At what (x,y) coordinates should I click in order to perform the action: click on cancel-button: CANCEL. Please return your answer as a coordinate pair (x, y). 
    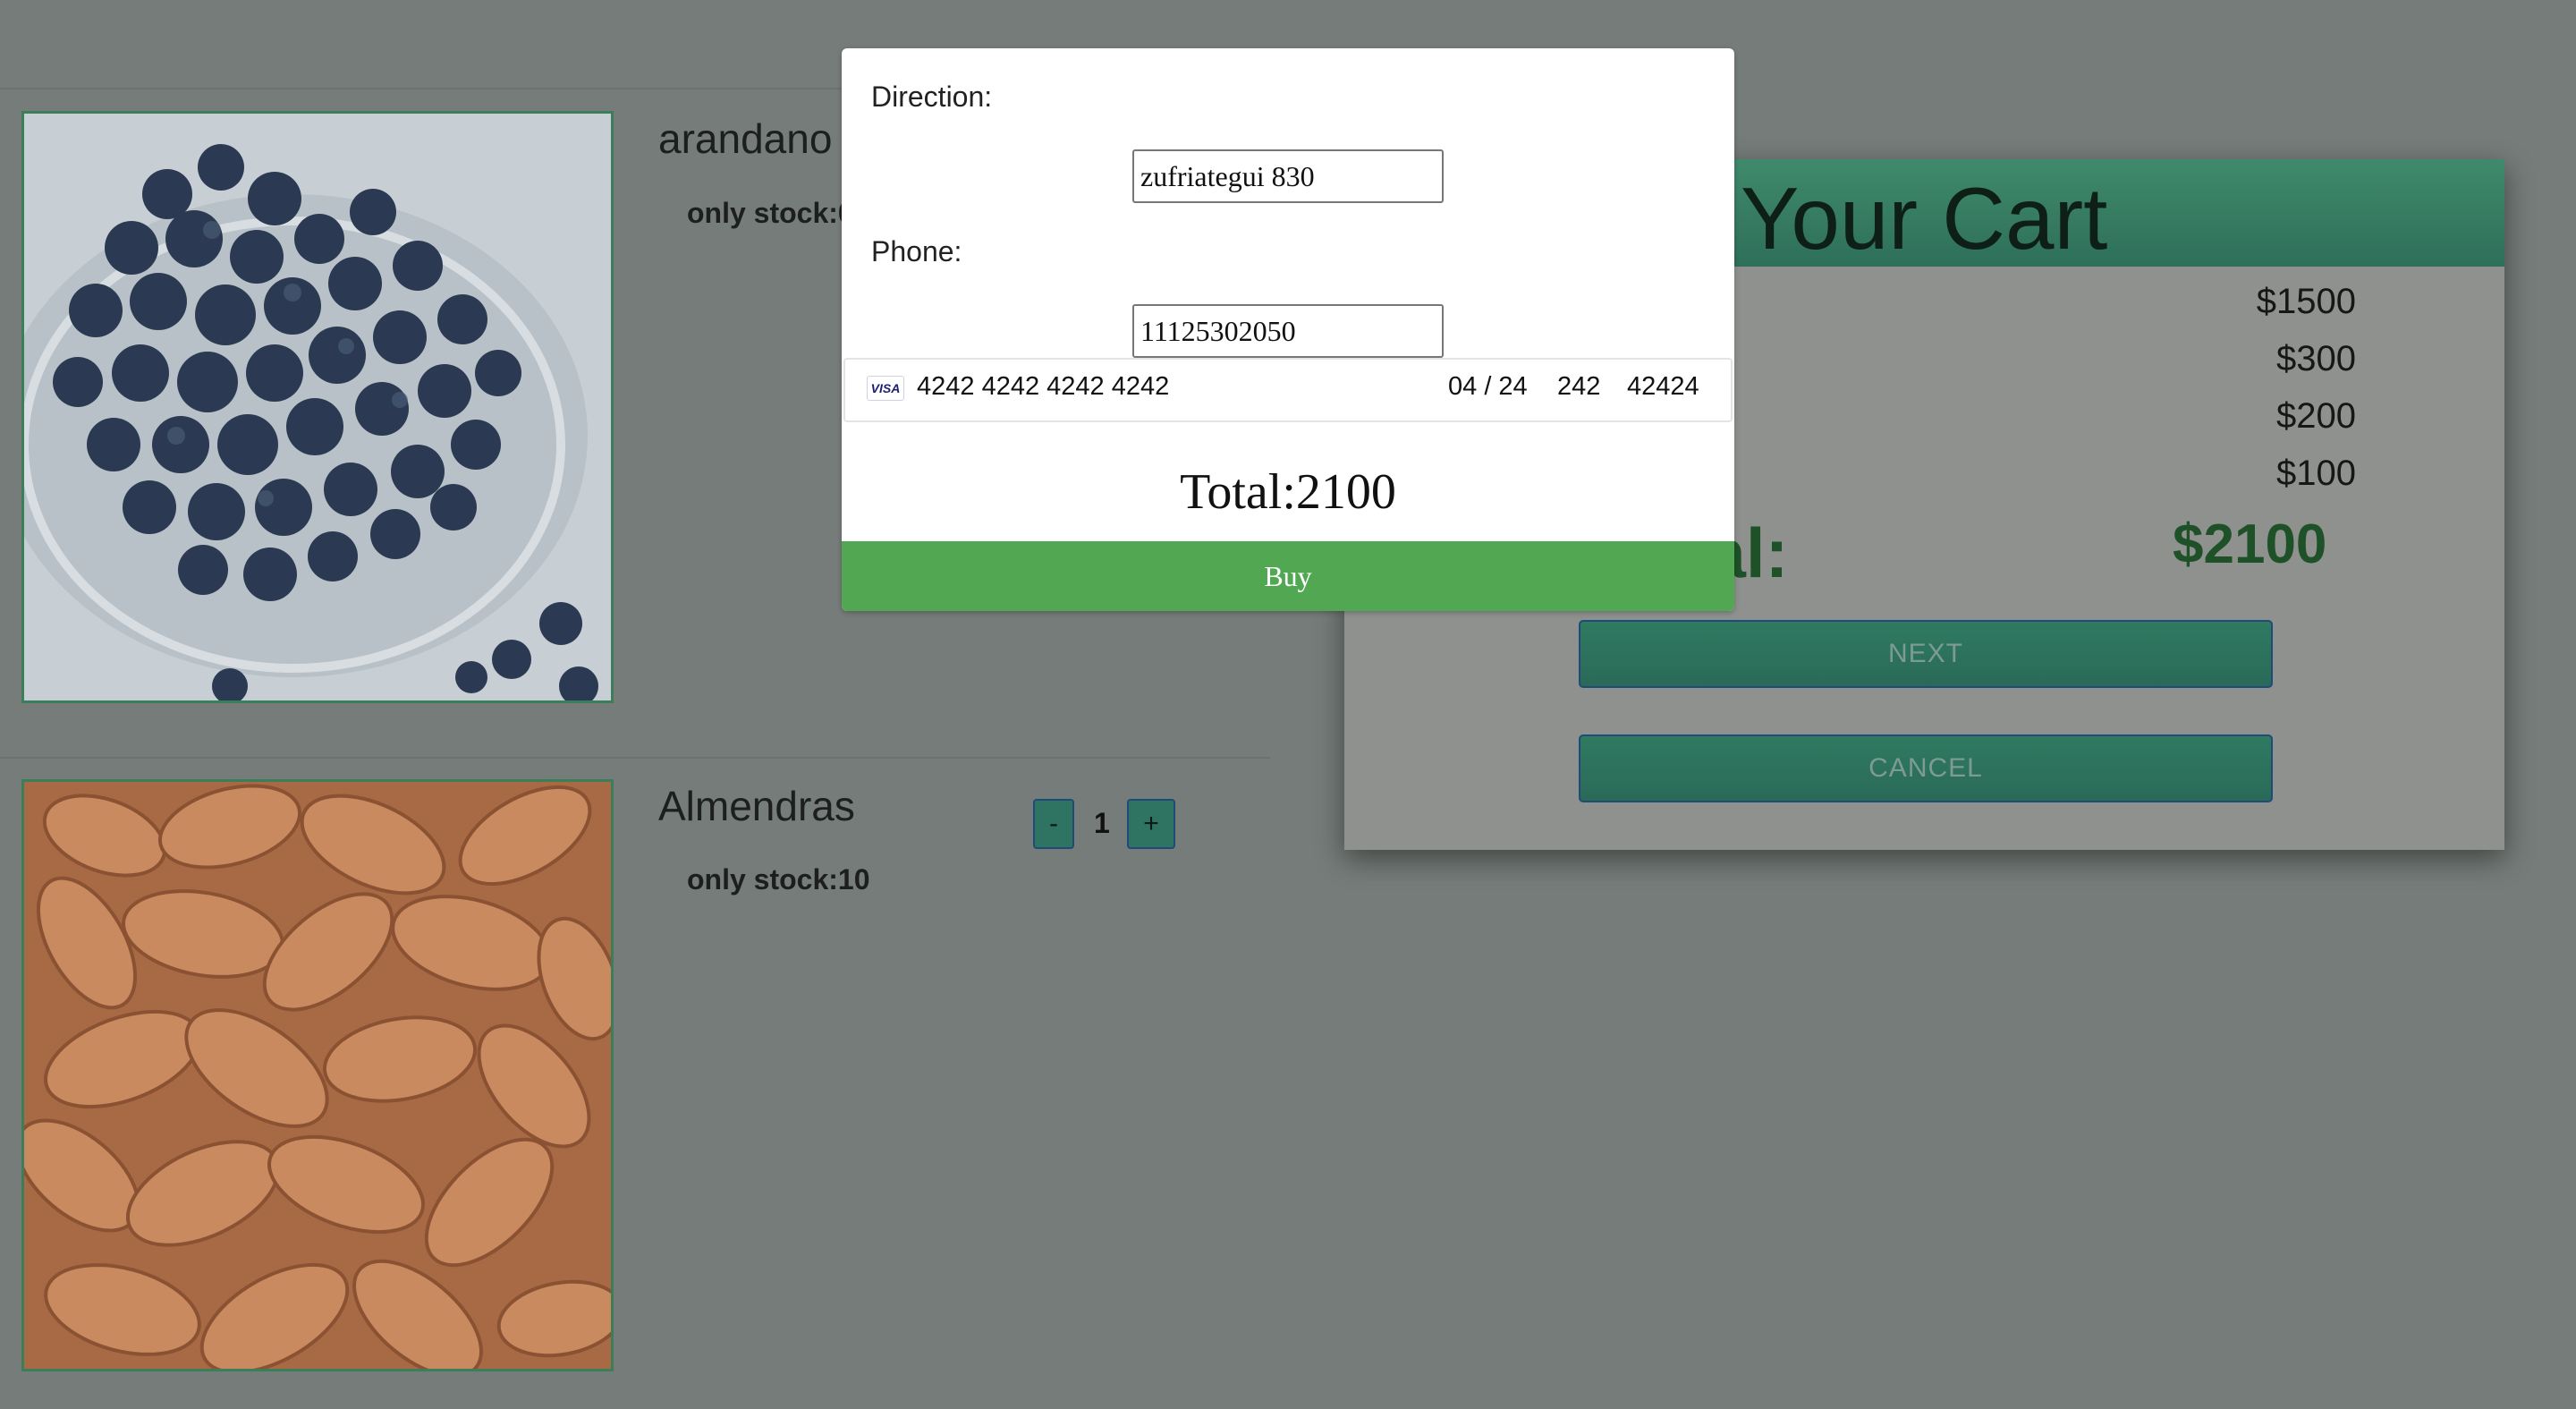
    Looking at the image, I should click on (1926, 768).